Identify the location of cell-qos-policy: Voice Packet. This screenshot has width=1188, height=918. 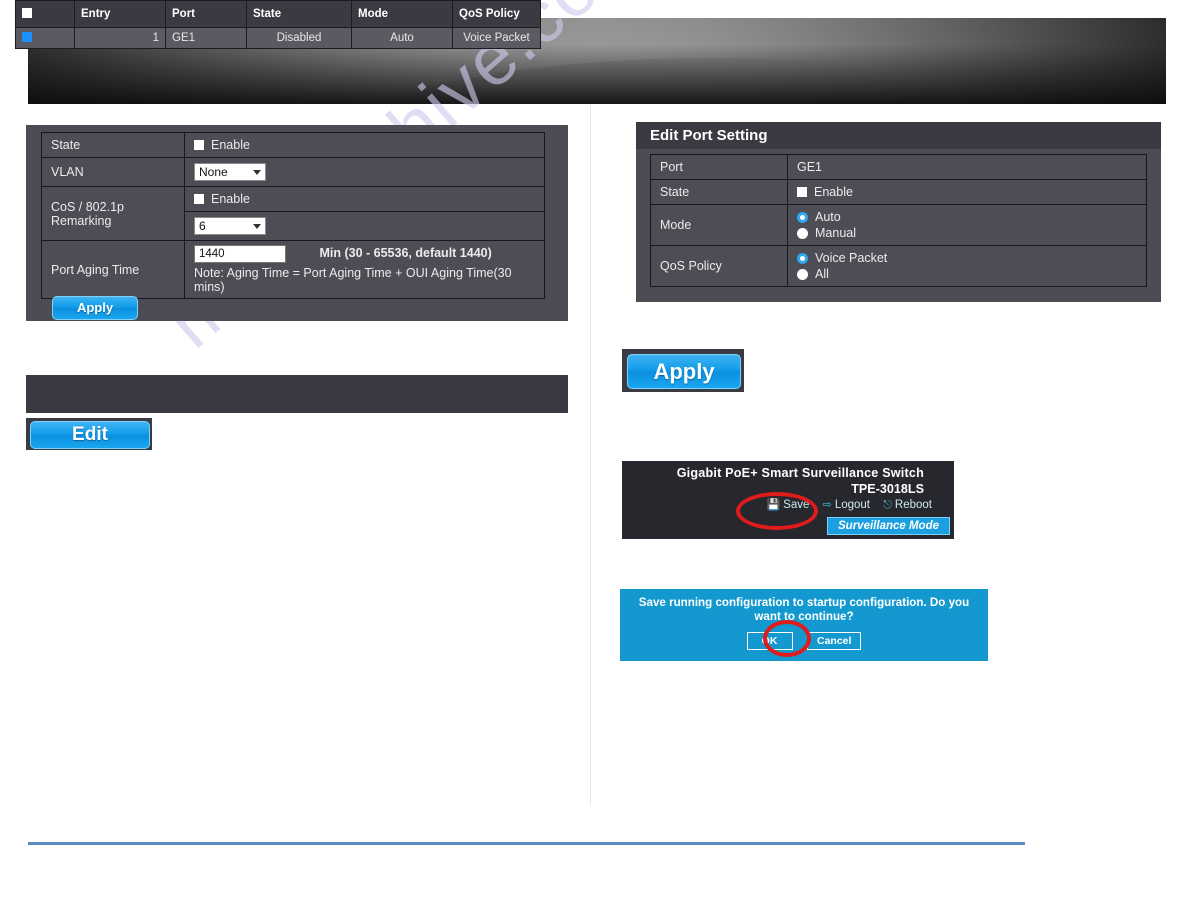
(496, 38).